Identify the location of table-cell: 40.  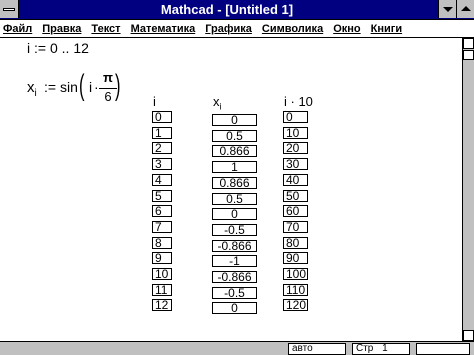
(295, 179).